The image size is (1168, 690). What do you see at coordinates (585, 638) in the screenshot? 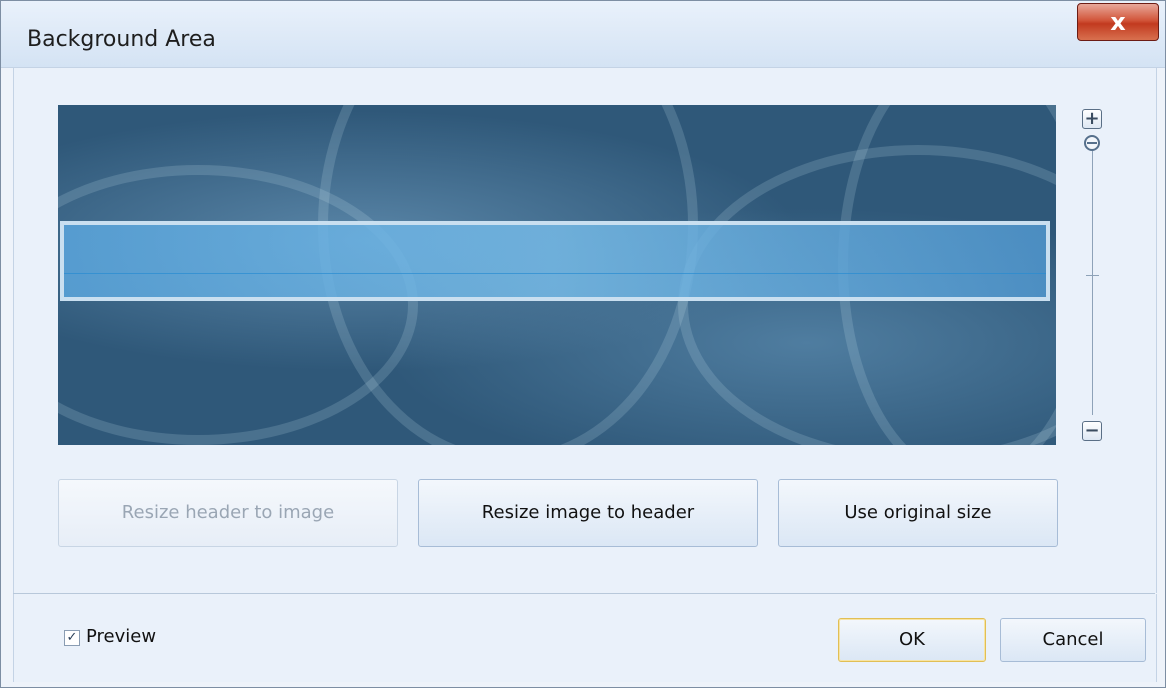
I see `dialog-footer: ✓ Preview OK Cancel` at bounding box center [585, 638].